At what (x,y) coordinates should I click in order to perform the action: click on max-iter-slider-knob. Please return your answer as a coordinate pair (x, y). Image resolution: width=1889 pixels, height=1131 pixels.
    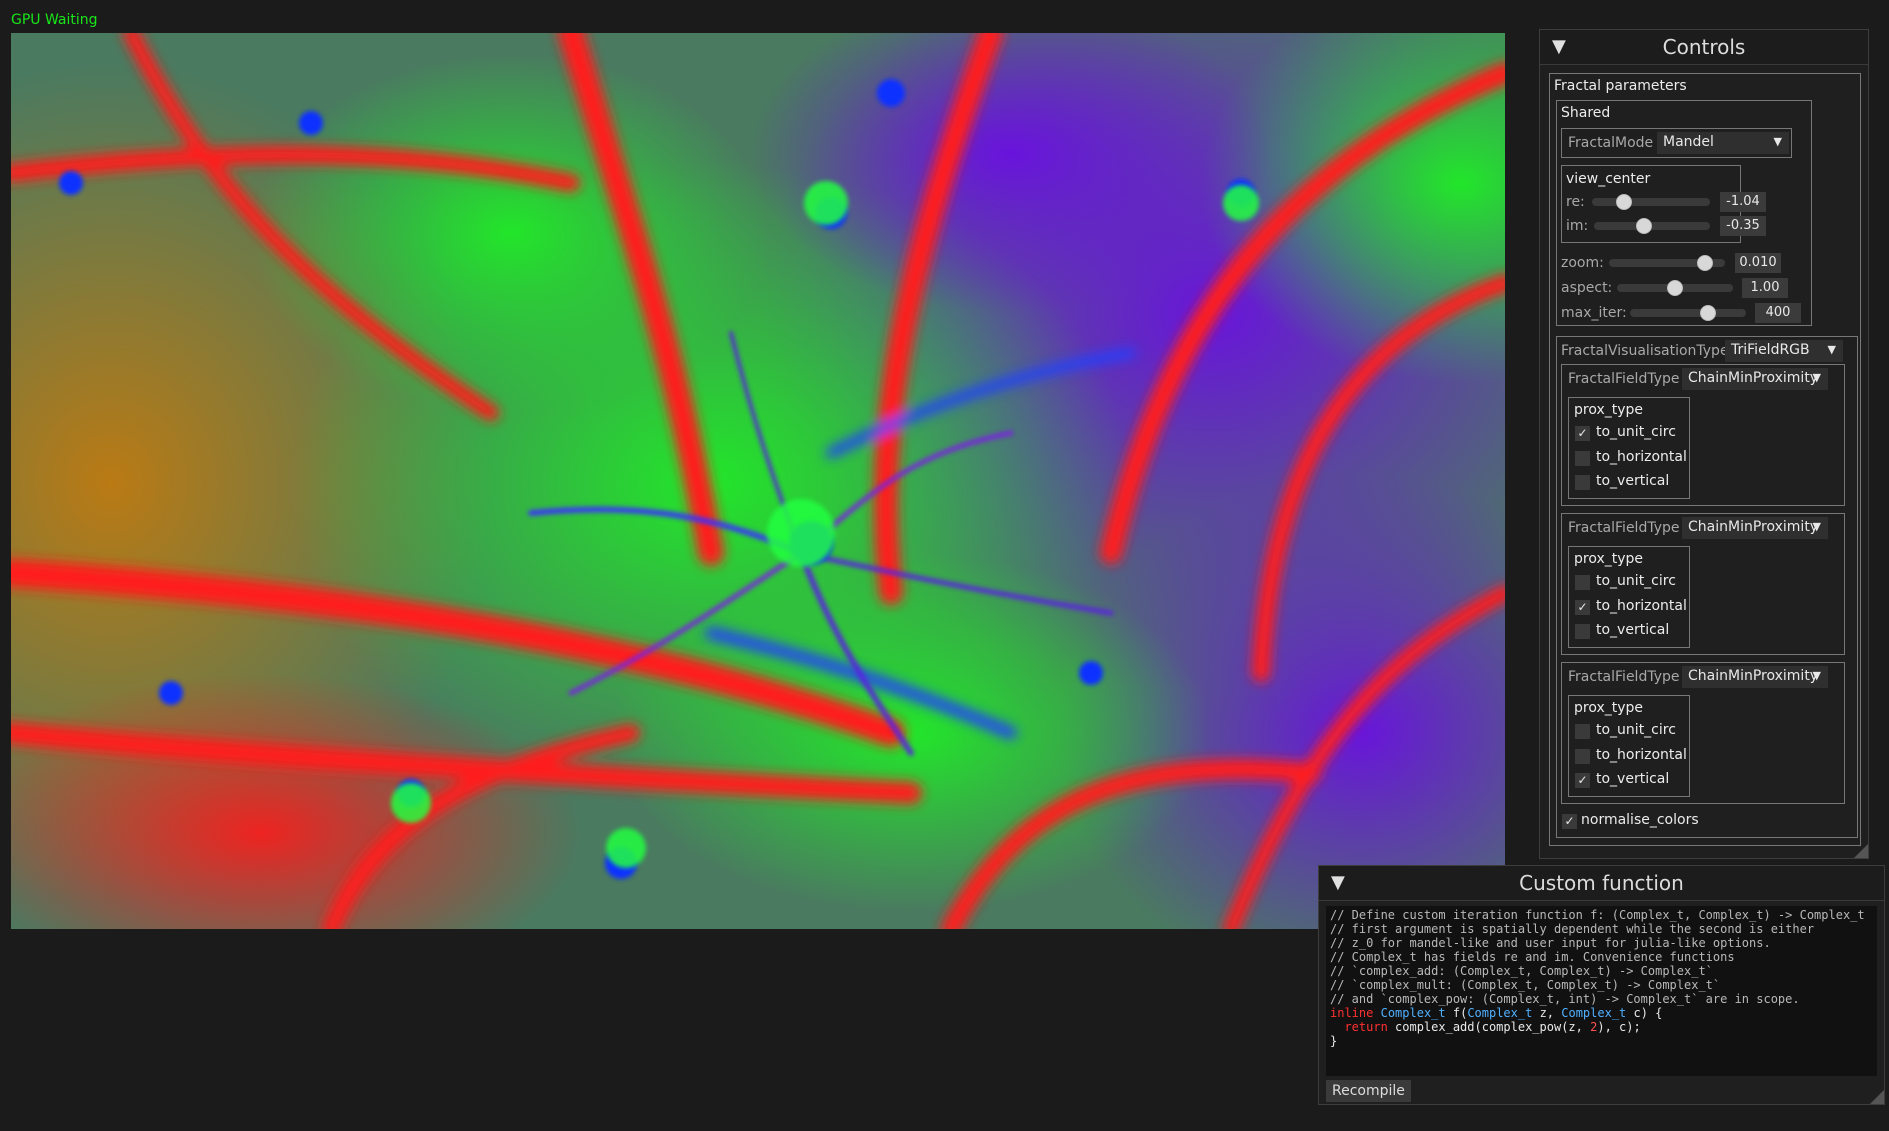
    Looking at the image, I should click on (1708, 313).